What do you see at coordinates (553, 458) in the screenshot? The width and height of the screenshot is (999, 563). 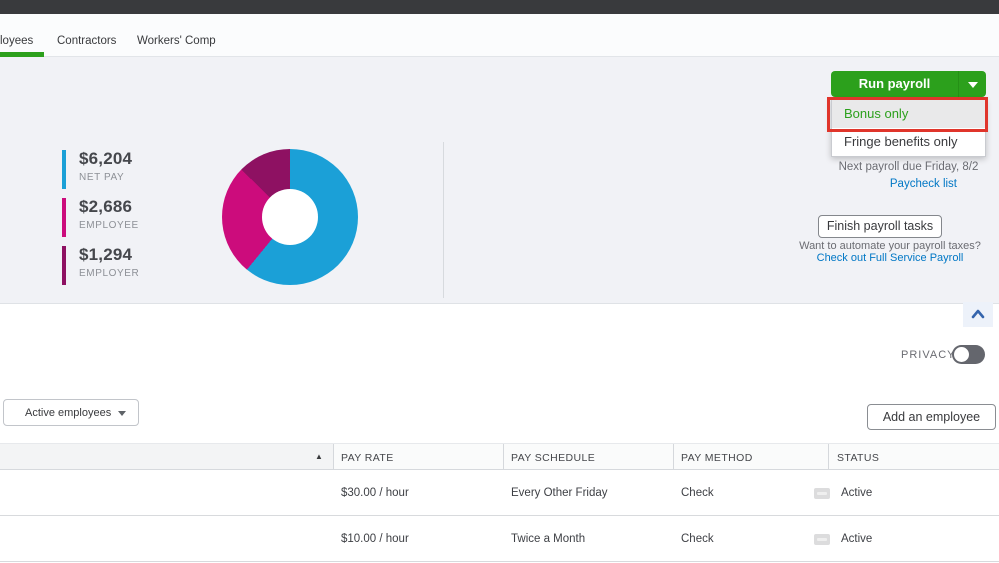 I see `pay-schedule-column-header: PAY SCHEDULE` at bounding box center [553, 458].